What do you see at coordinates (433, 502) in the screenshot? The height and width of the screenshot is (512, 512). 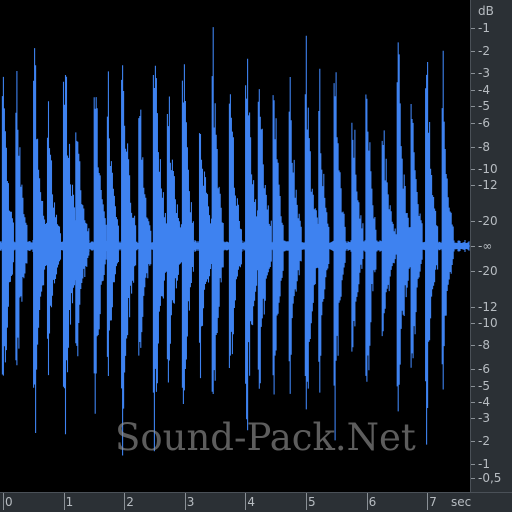 I see `time-tick-label: 7` at bounding box center [433, 502].